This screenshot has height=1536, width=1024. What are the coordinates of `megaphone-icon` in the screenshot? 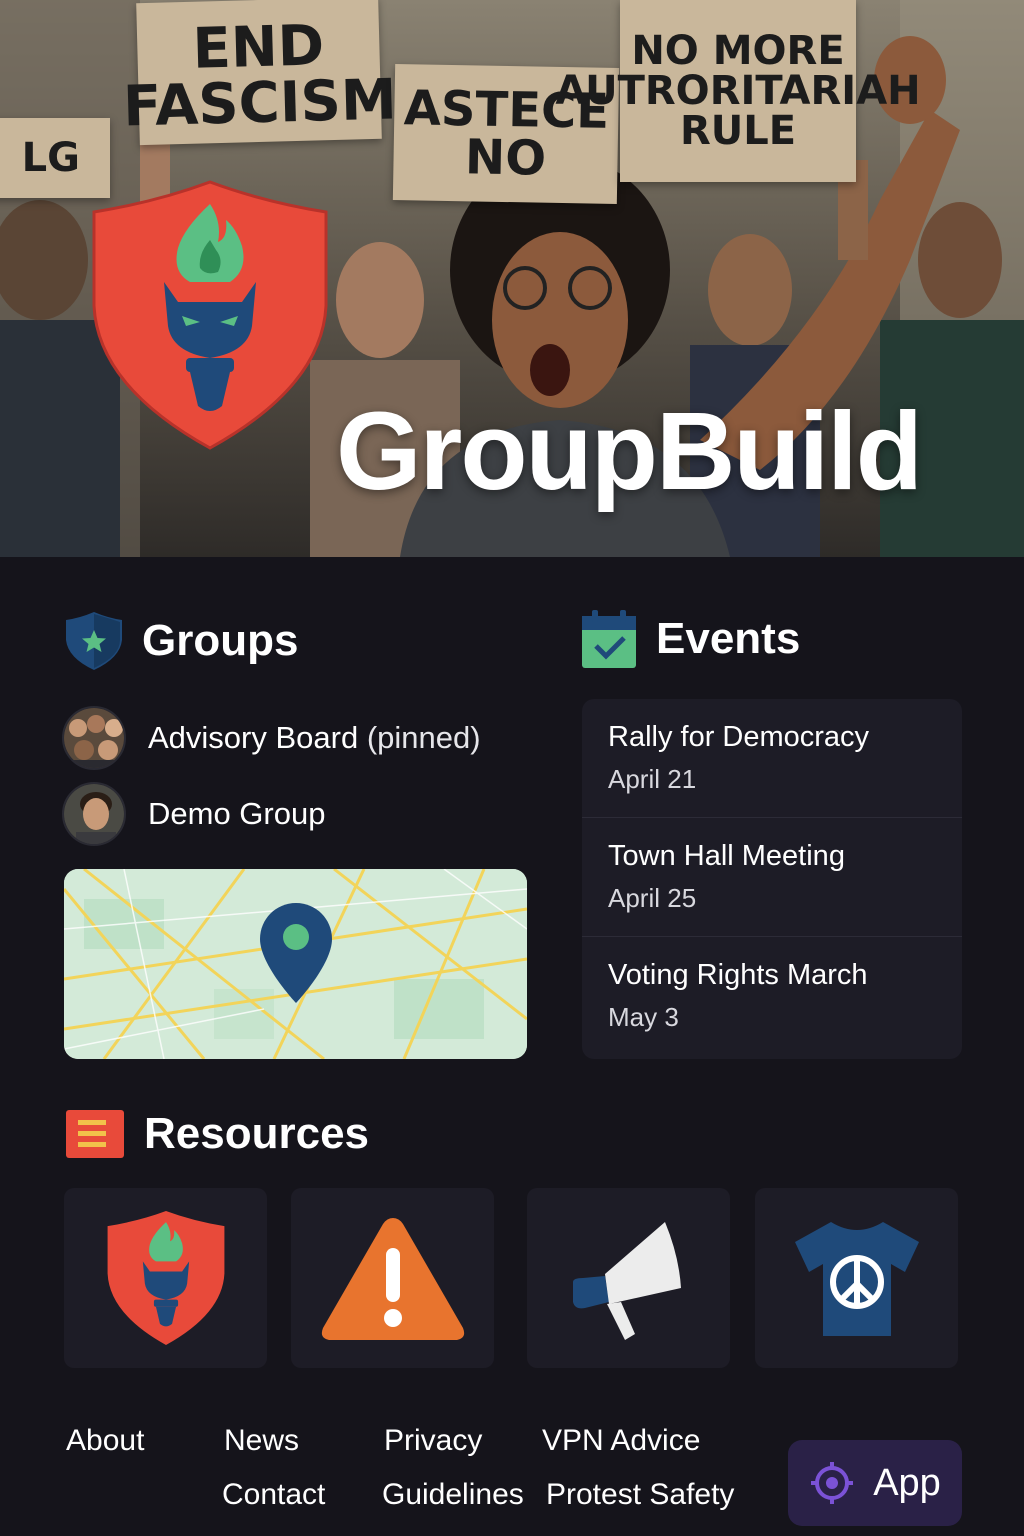 It's located at (626, 1281).